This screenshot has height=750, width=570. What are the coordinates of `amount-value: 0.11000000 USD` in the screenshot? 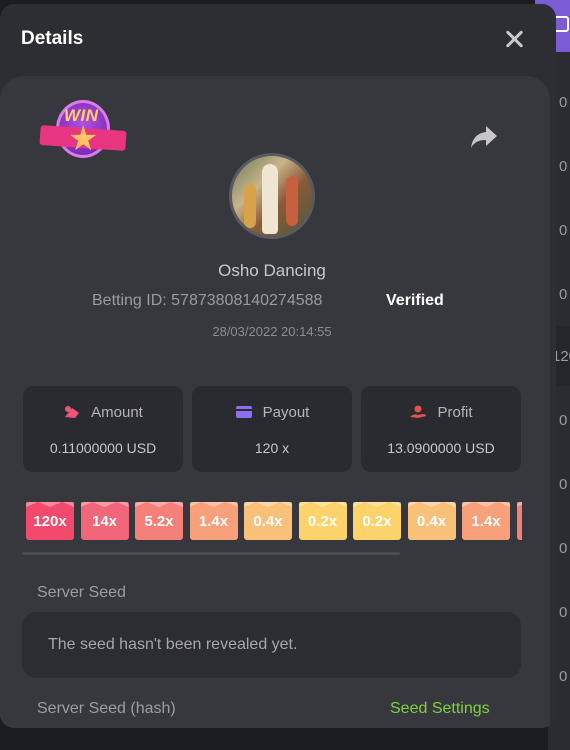 It's located at (103, 448).